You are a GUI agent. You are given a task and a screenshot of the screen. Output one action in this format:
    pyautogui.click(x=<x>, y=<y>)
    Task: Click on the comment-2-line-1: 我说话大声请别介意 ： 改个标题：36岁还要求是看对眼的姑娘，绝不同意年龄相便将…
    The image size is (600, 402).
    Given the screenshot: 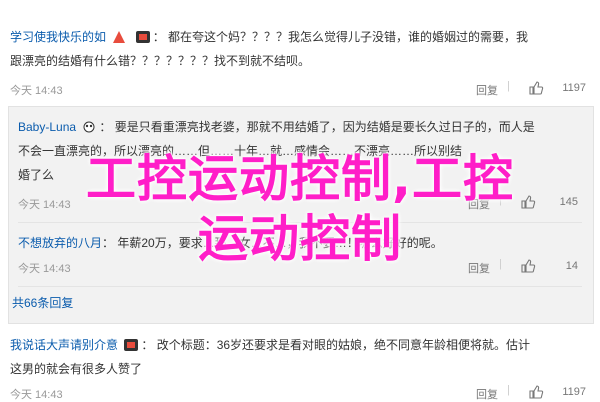 What is the action you would take?
    pyautogui.click(x=270, y=345)
    